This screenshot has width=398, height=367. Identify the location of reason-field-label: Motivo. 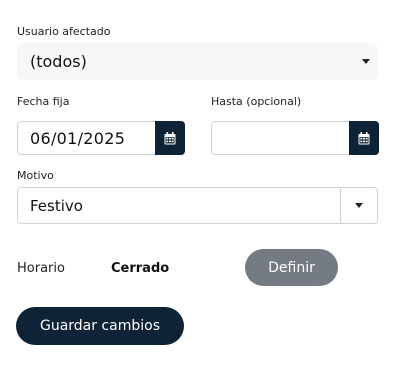
(35, 175).